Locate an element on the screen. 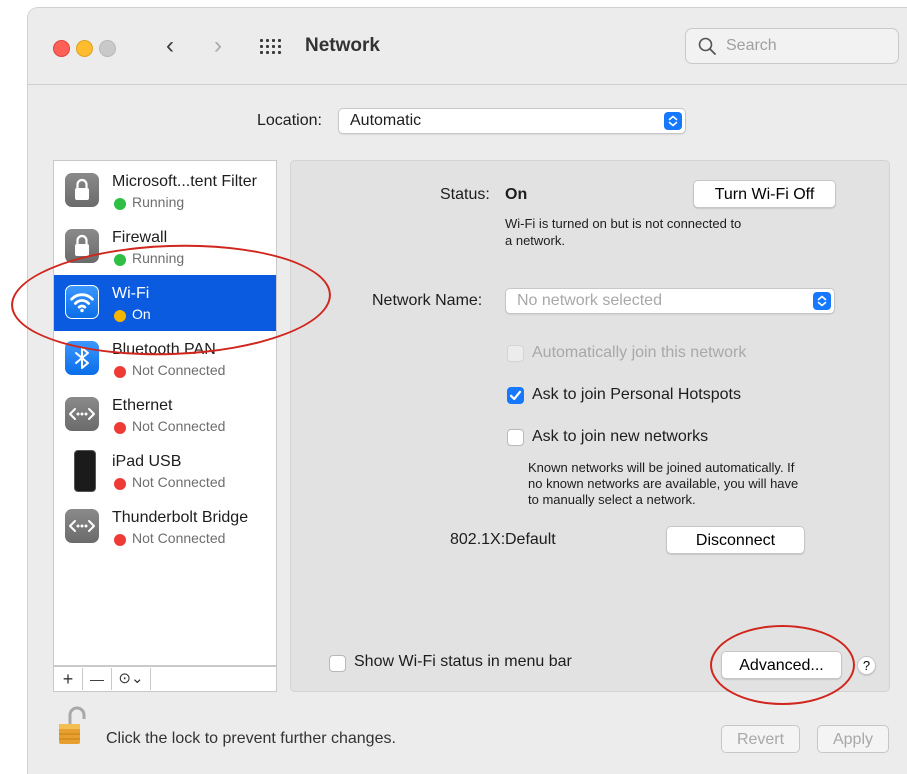 This screenshot has width=907, height=774. service-name: Ethernet is located at coordinates (142, 405).